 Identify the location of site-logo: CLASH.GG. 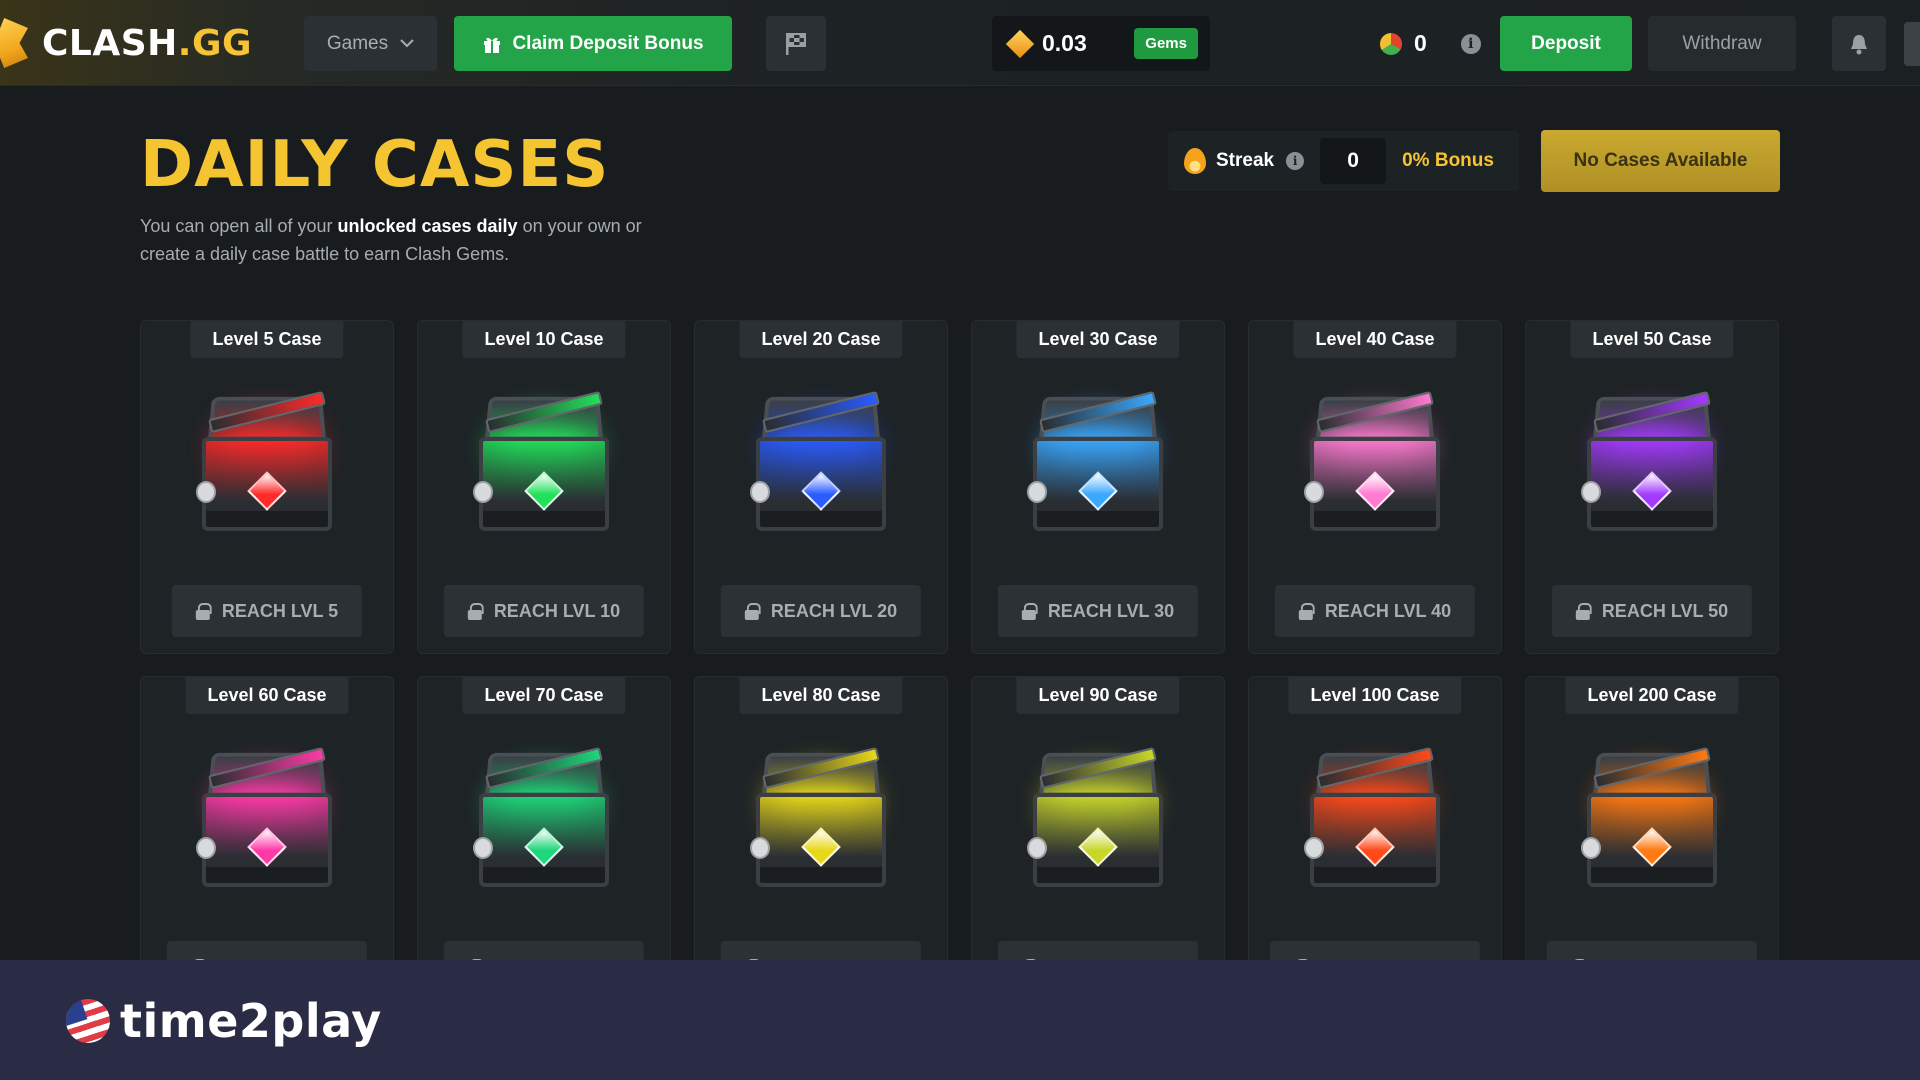
(126, 43).